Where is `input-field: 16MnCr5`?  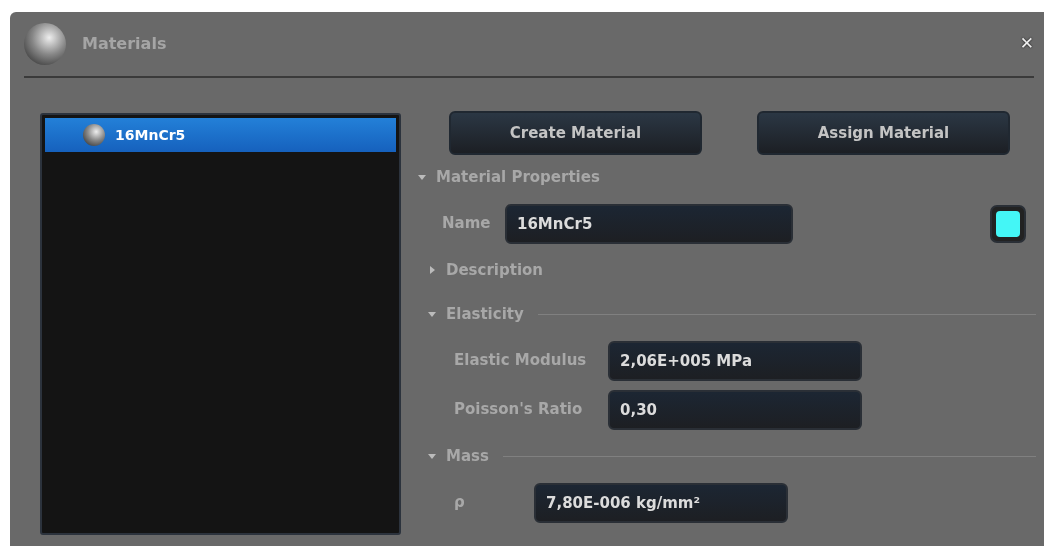
input-field: 16MnCr5 is located at coordinates (649, 223).